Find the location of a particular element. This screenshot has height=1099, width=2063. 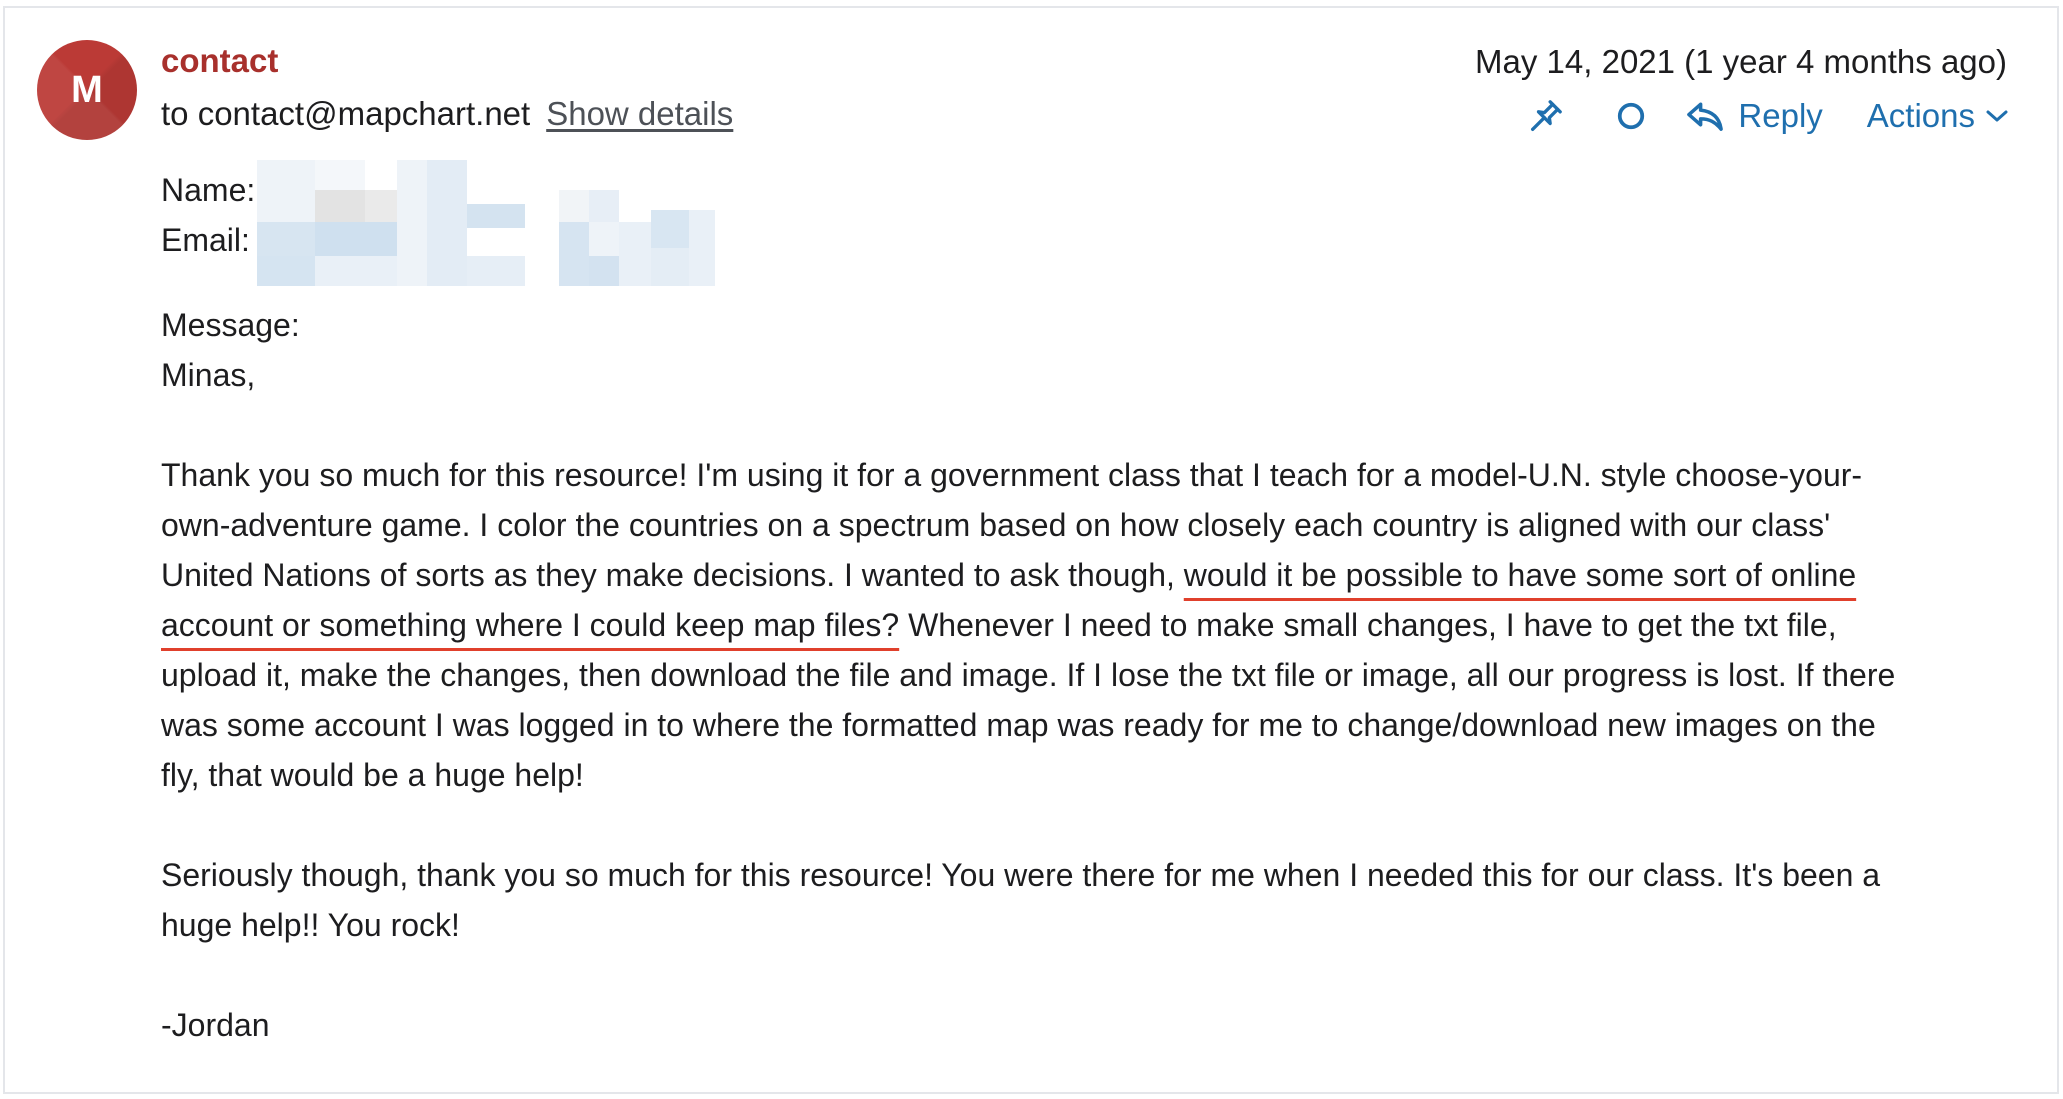

pin-icon is located at coordinates (1547, 115).